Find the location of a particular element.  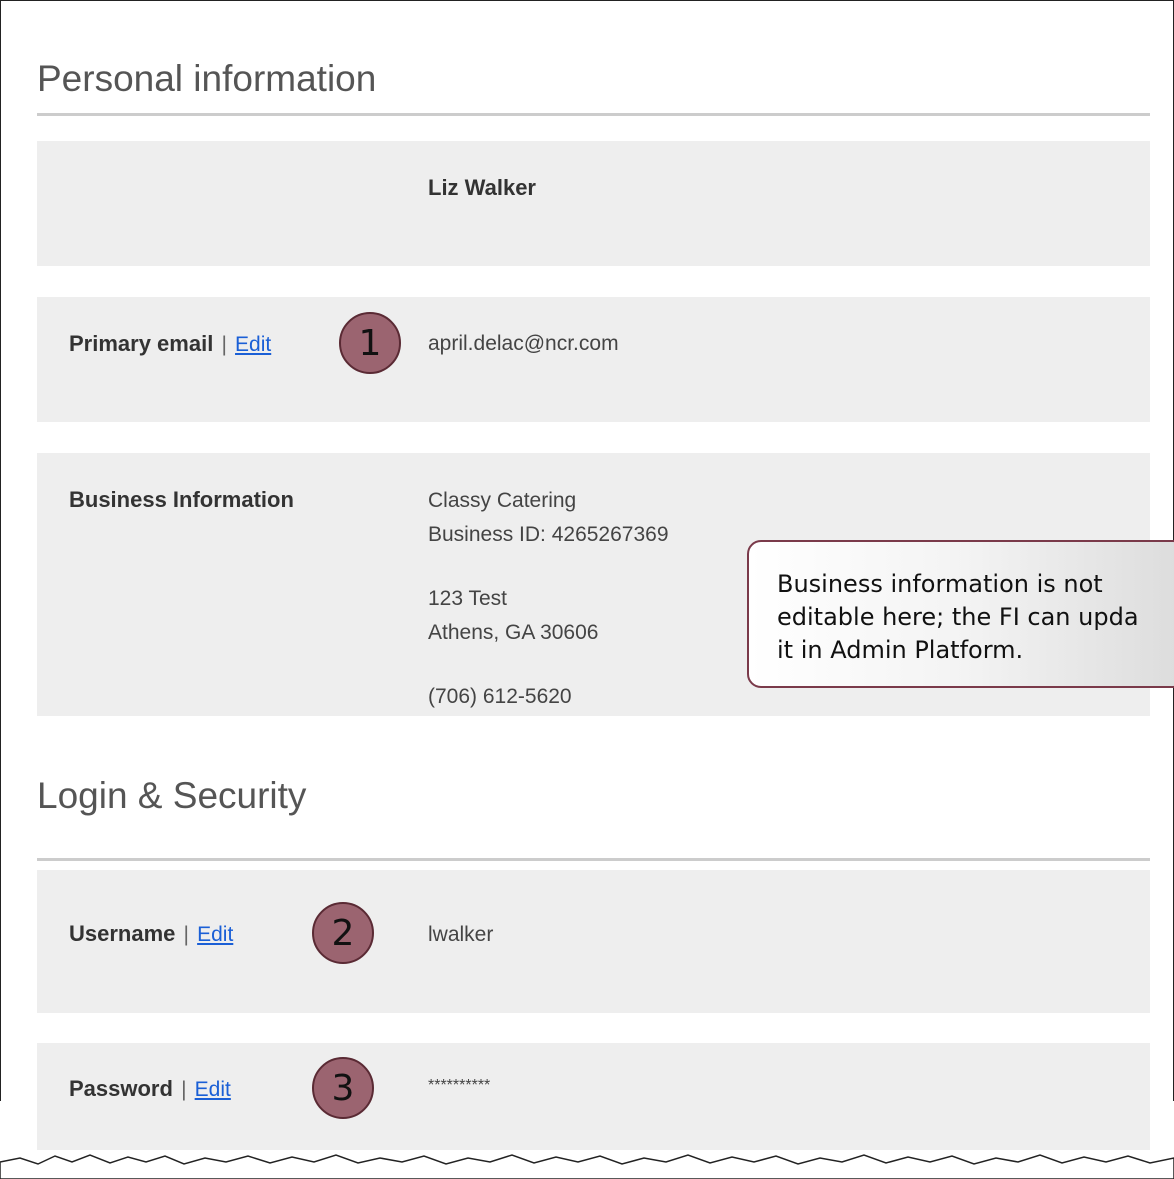

edit-email-link: Edit is located at coordinates (253, 344).